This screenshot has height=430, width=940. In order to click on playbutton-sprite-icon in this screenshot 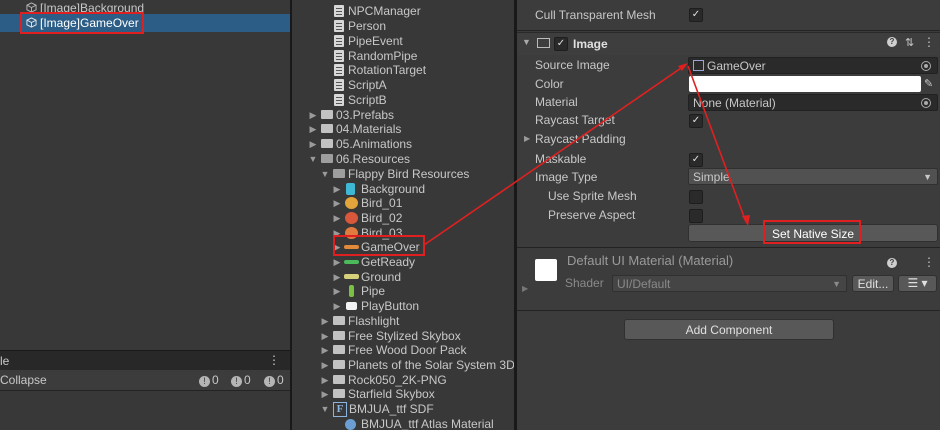, I will do `click(351, 306)`.